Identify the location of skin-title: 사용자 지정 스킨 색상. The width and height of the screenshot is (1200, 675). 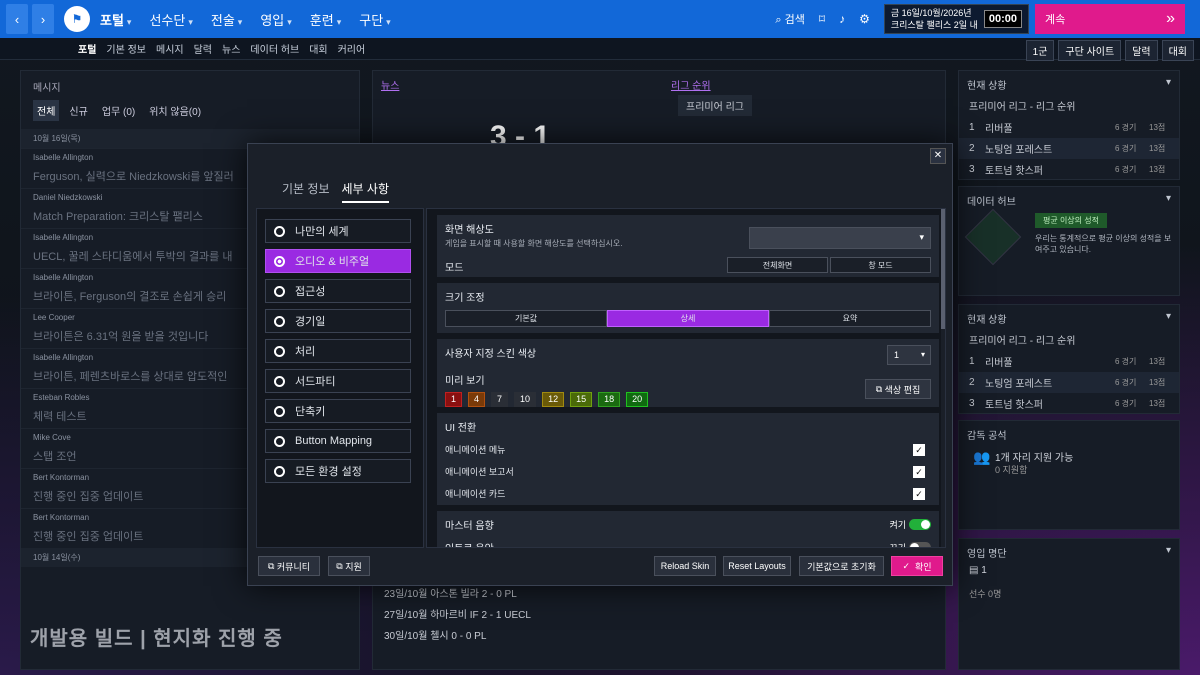
(491, 354).